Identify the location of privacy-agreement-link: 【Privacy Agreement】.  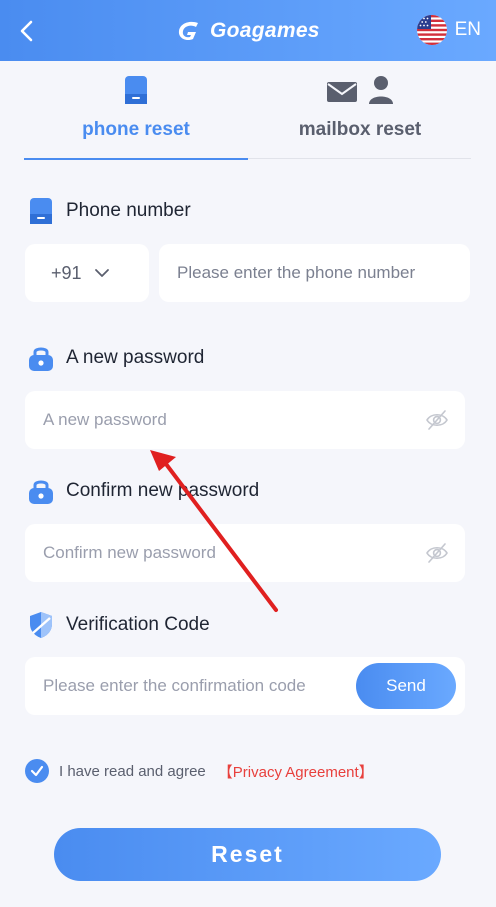
(296, 771).